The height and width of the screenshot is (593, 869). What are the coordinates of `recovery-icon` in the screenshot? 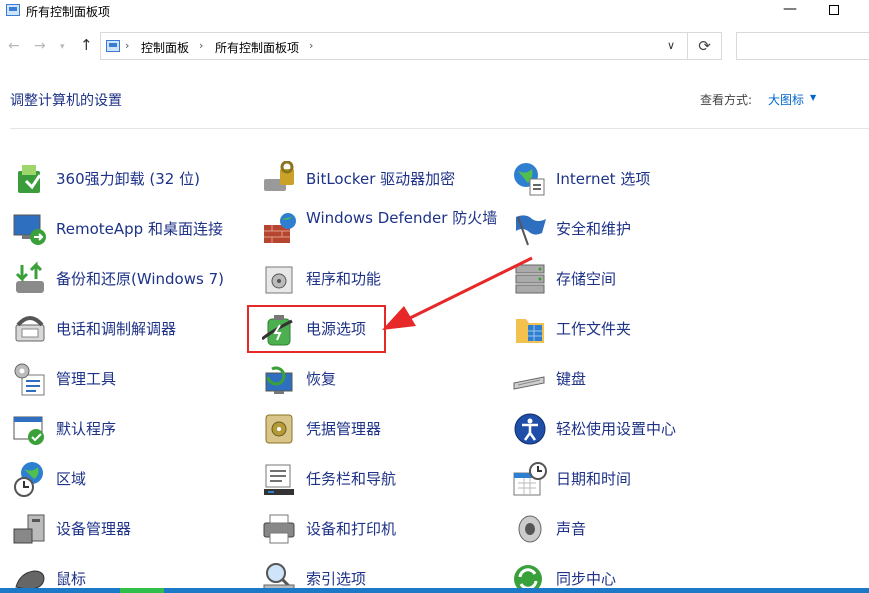 It's located at (279, 380).